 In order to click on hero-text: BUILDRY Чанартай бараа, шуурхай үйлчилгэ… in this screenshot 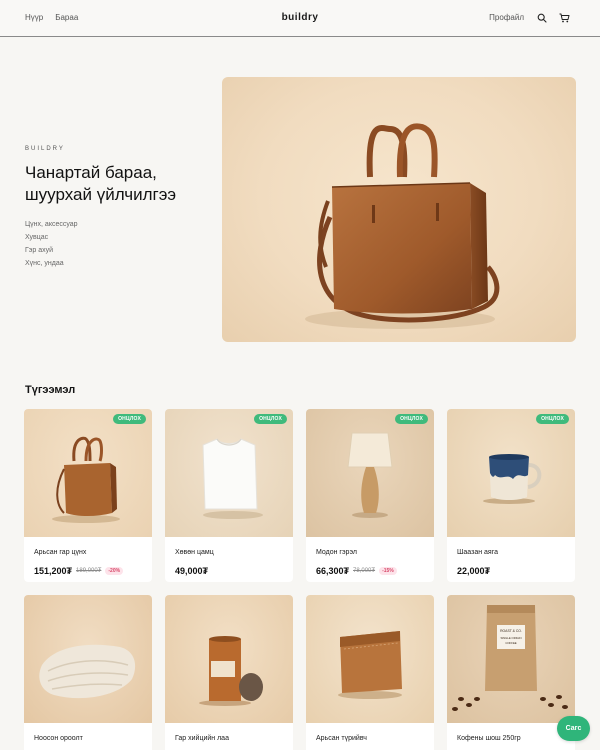, I will do `click(120, 206)`.